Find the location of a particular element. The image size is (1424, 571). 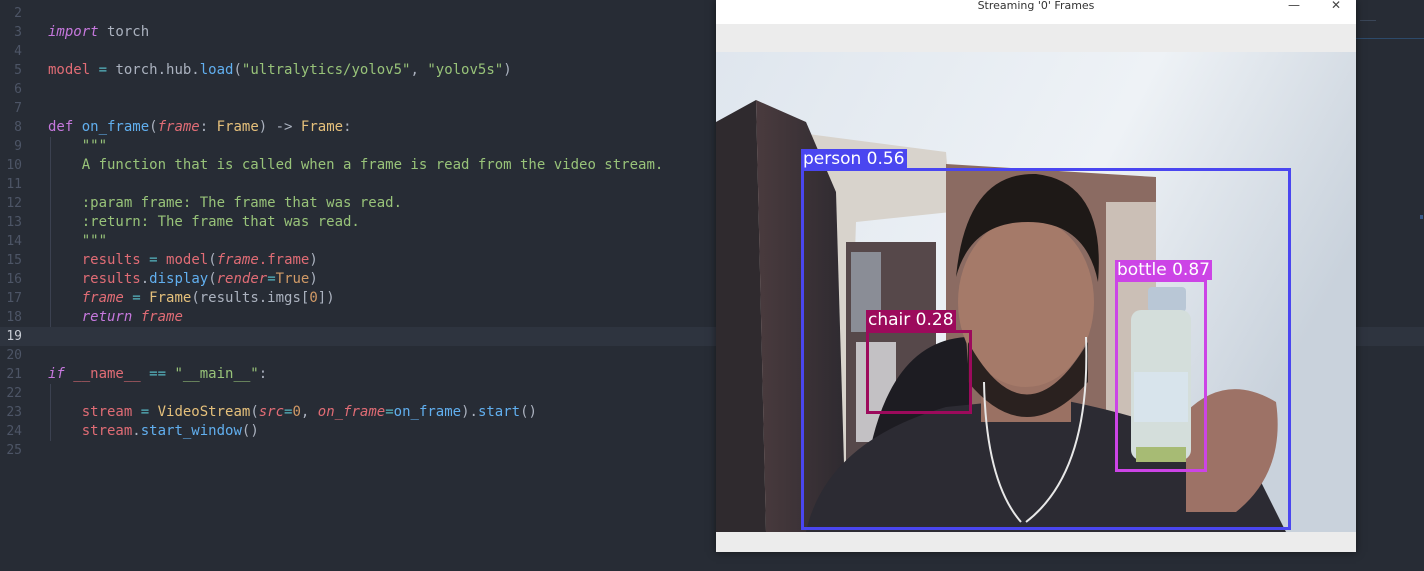

line-number: 23 is located at coordinates (14, 412).